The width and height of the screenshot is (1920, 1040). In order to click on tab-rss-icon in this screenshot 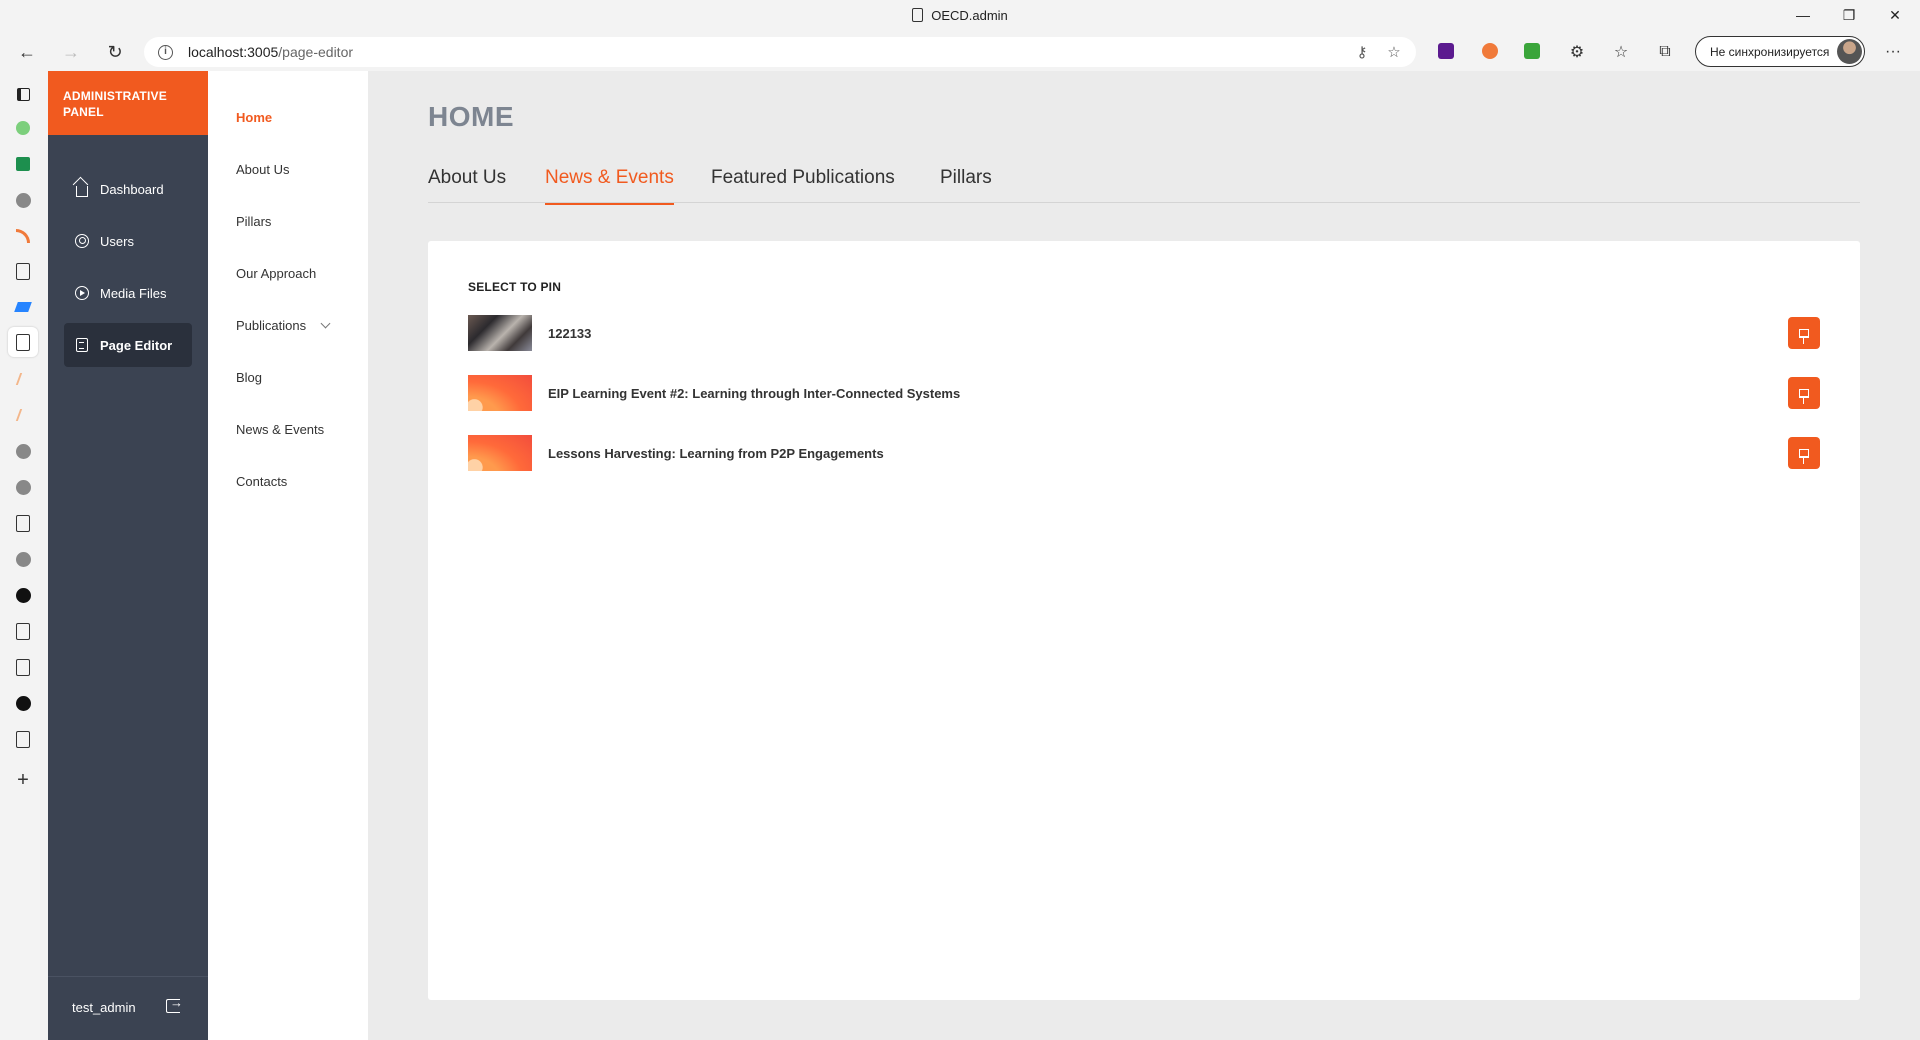, I will do `click(23, 236)`.